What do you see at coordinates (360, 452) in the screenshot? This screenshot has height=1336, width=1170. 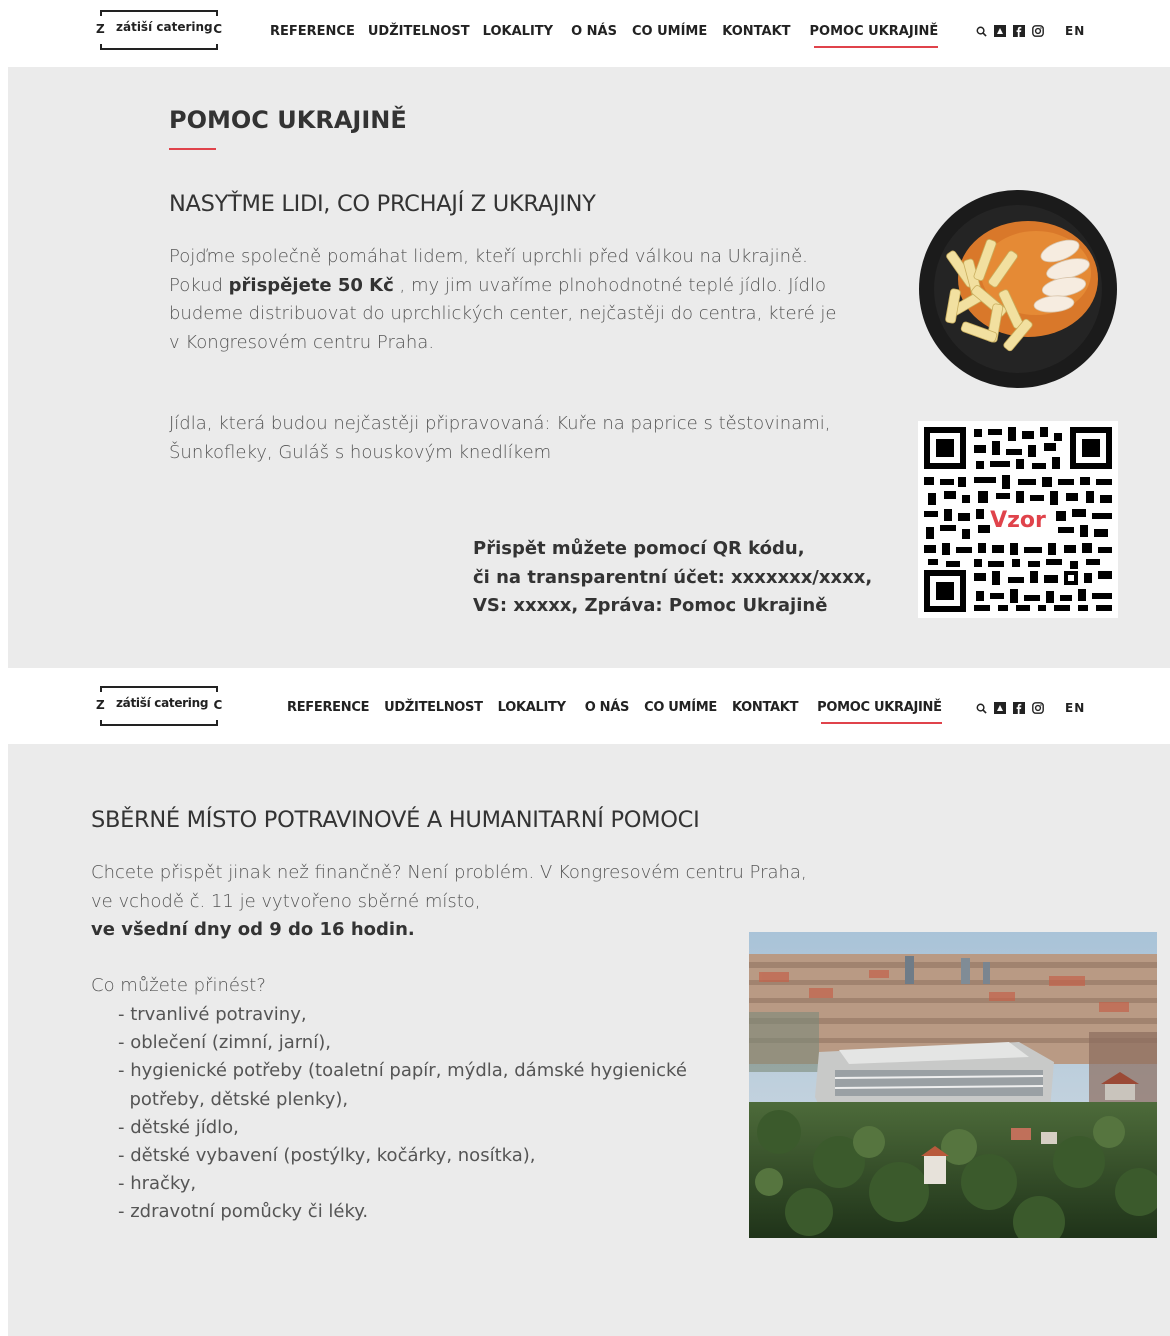 I see `text-line: Šunkofleky, Guláš s houskovým knedlíkem` at bounding box center [360, 452].